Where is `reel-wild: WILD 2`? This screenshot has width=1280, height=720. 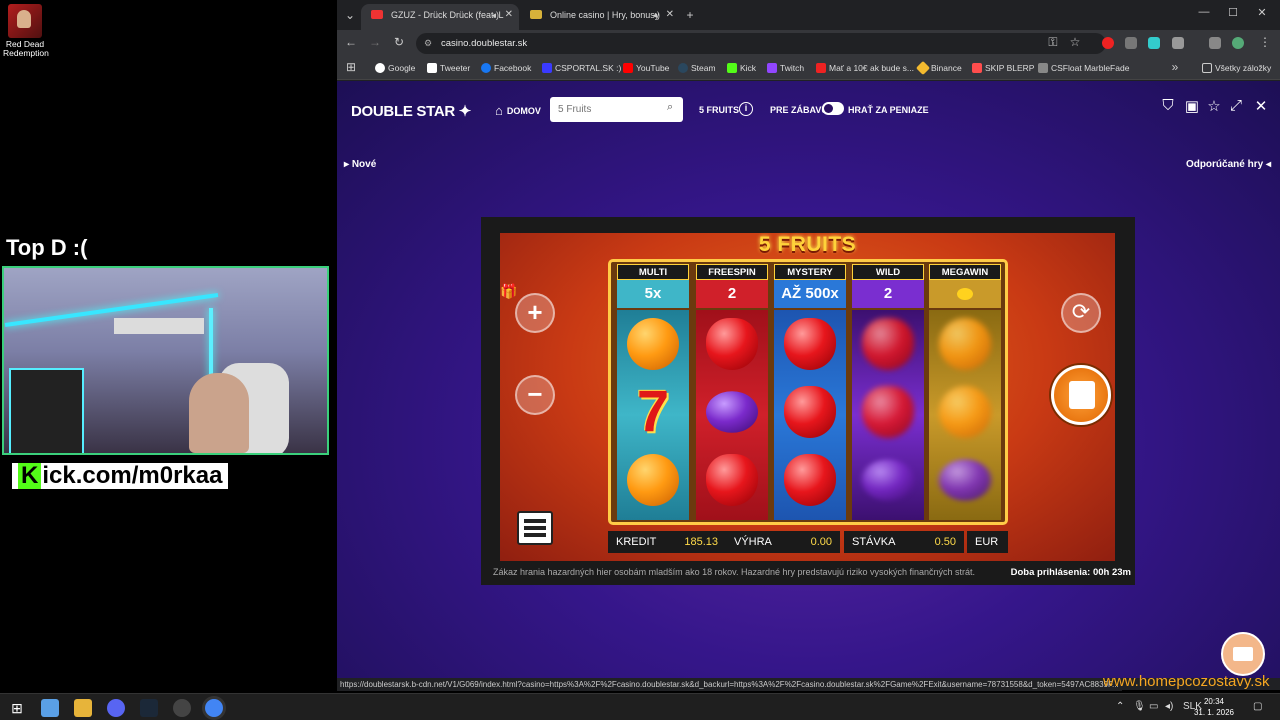 reel-wild: WILD 2 is located at coordinates (888, 392).